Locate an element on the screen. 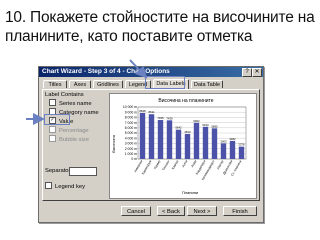 The width and height of the screenshot is (320, 240). data-label: 7495 is located at coordinates (160, 118).